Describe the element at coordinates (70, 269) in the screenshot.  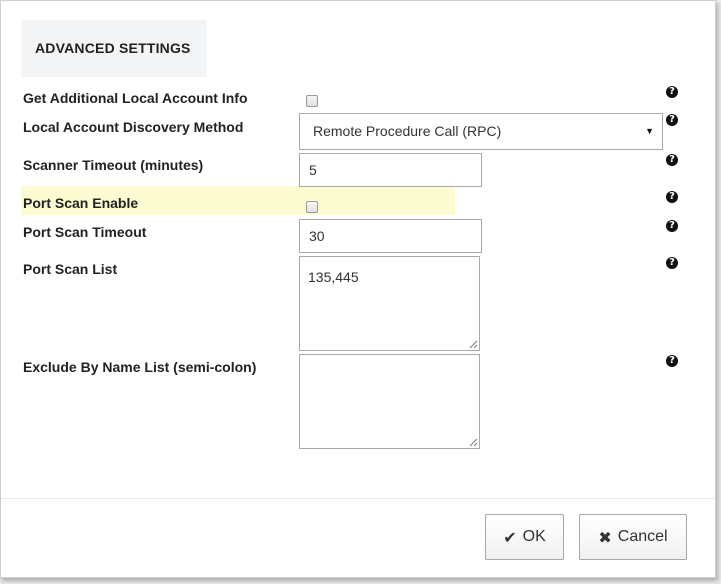
I see `port-scan-list-label: Port Scan List` at that location.